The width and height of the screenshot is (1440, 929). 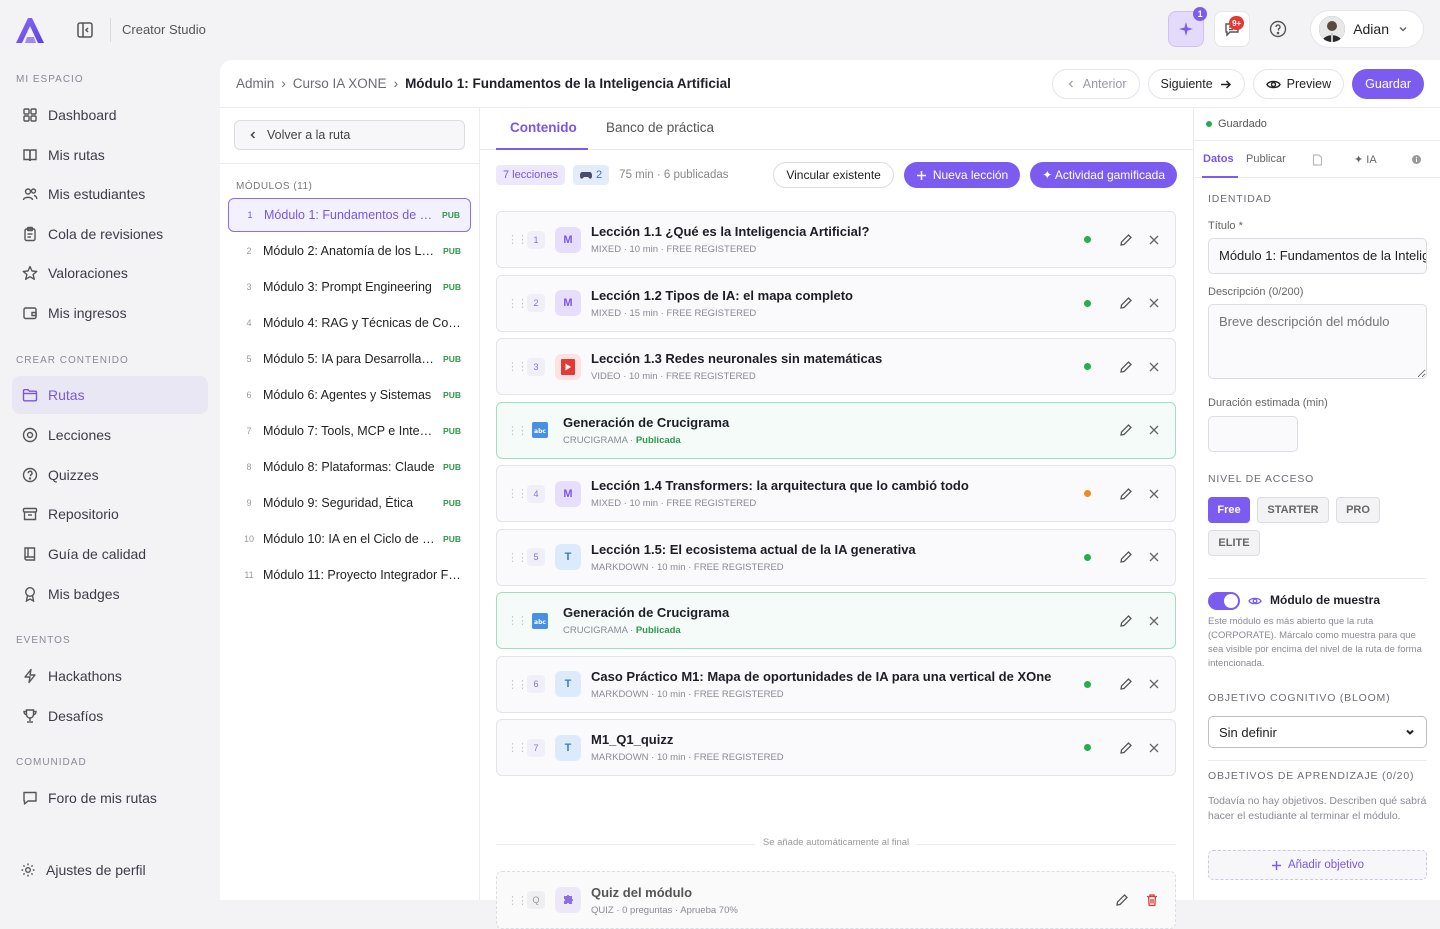 I want to click on sidebar-item-mis-ingresos: Mis ingresos, so click(x=110, y=313).